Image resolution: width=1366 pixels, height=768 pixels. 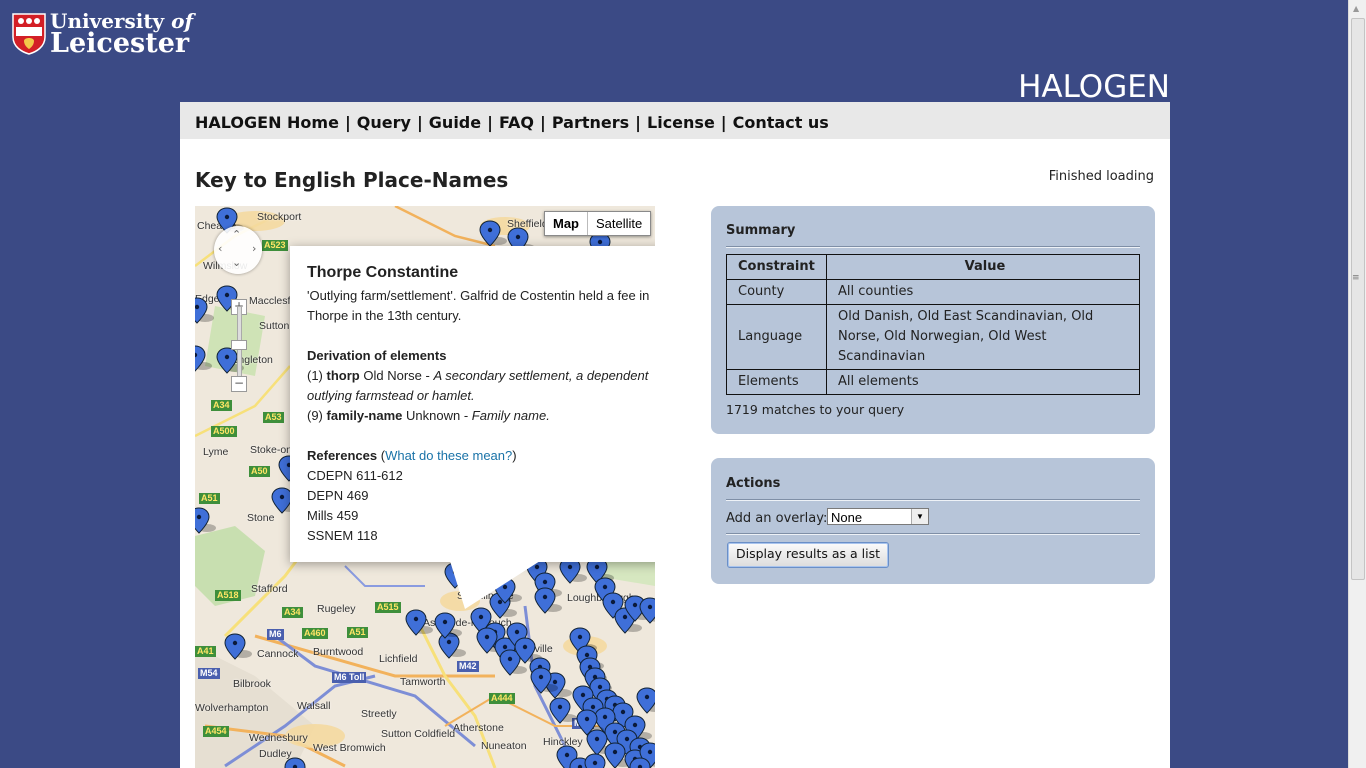 I want to click on reference-item: Mills 459, so click(x=333, y=515).